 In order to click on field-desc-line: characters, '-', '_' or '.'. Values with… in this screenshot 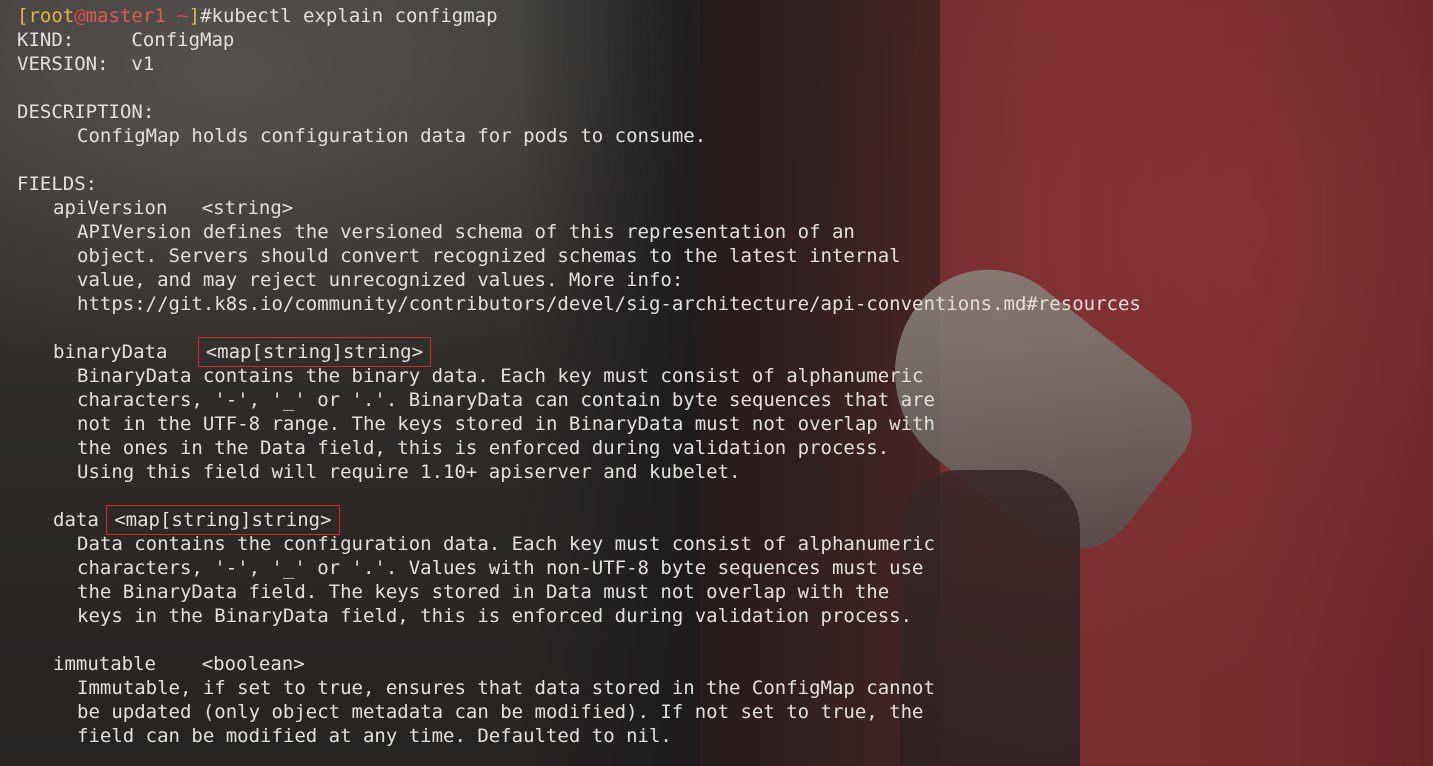, I will do `click(500, 568)`.